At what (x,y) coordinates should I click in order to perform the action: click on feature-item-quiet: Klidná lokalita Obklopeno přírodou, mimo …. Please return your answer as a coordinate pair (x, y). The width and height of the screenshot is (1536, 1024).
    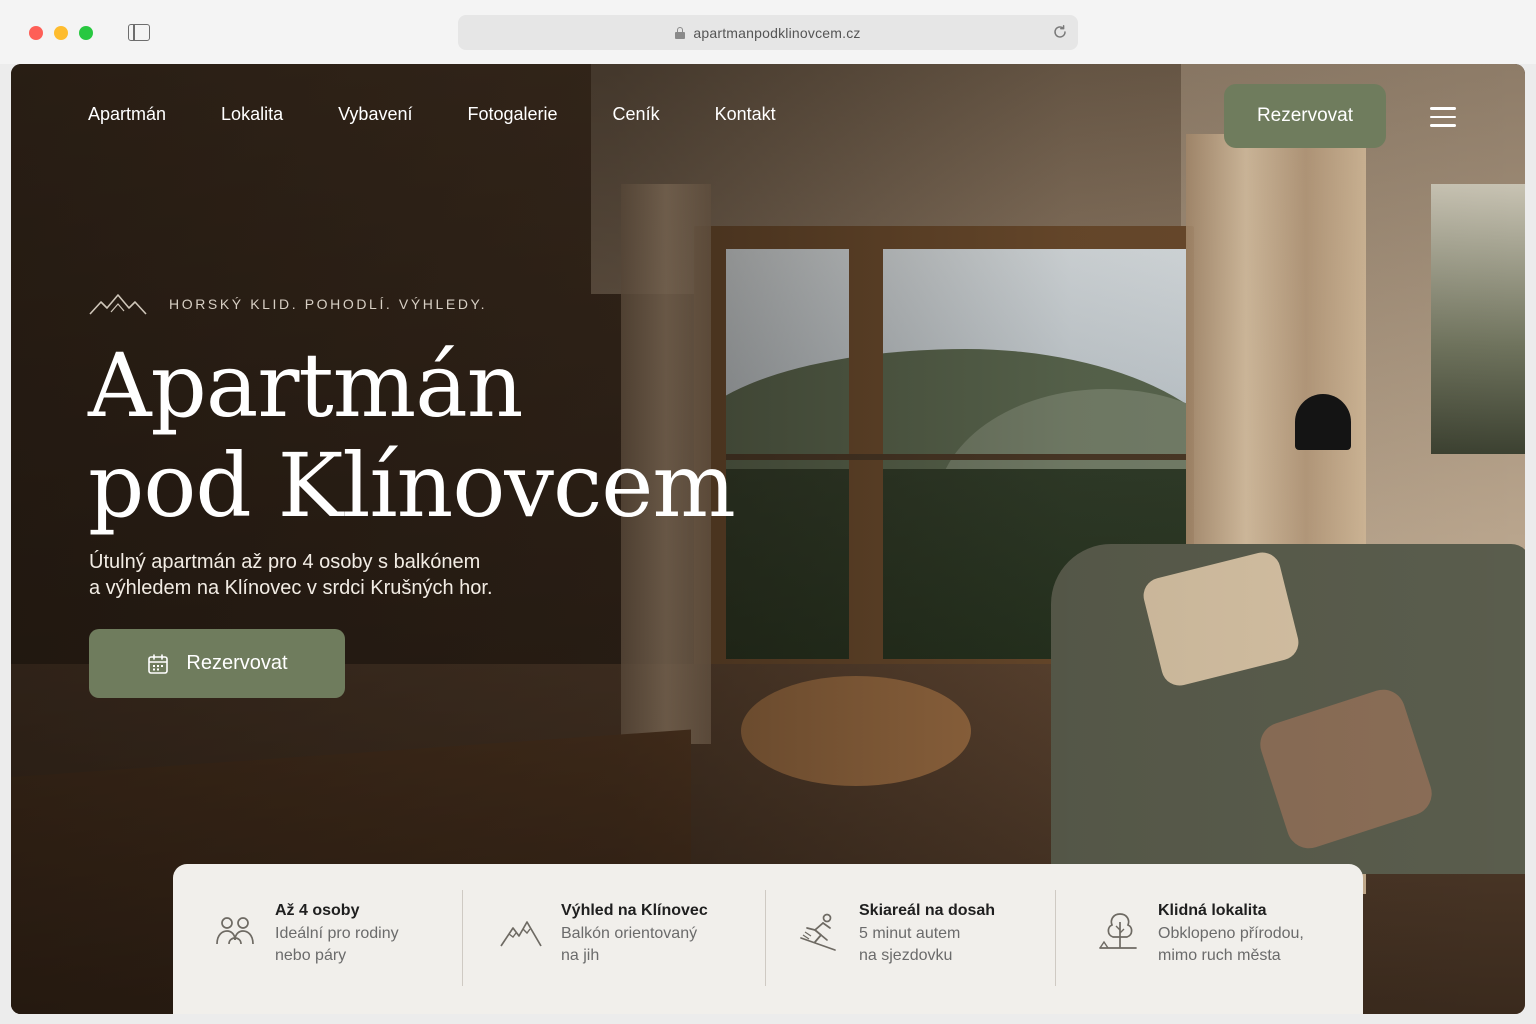
    Looking at the image, I should click on (1200, 915).